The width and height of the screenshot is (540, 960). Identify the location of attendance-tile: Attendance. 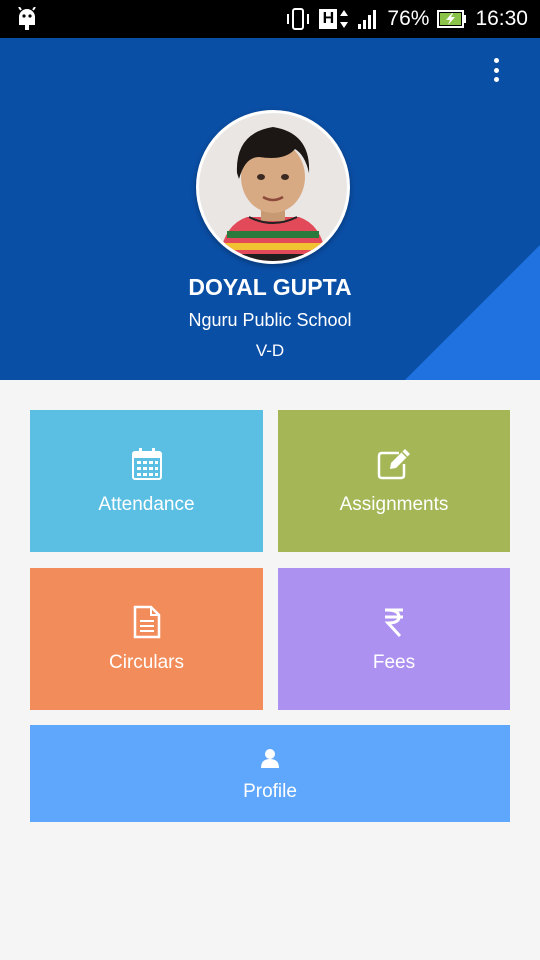
(146, 481).